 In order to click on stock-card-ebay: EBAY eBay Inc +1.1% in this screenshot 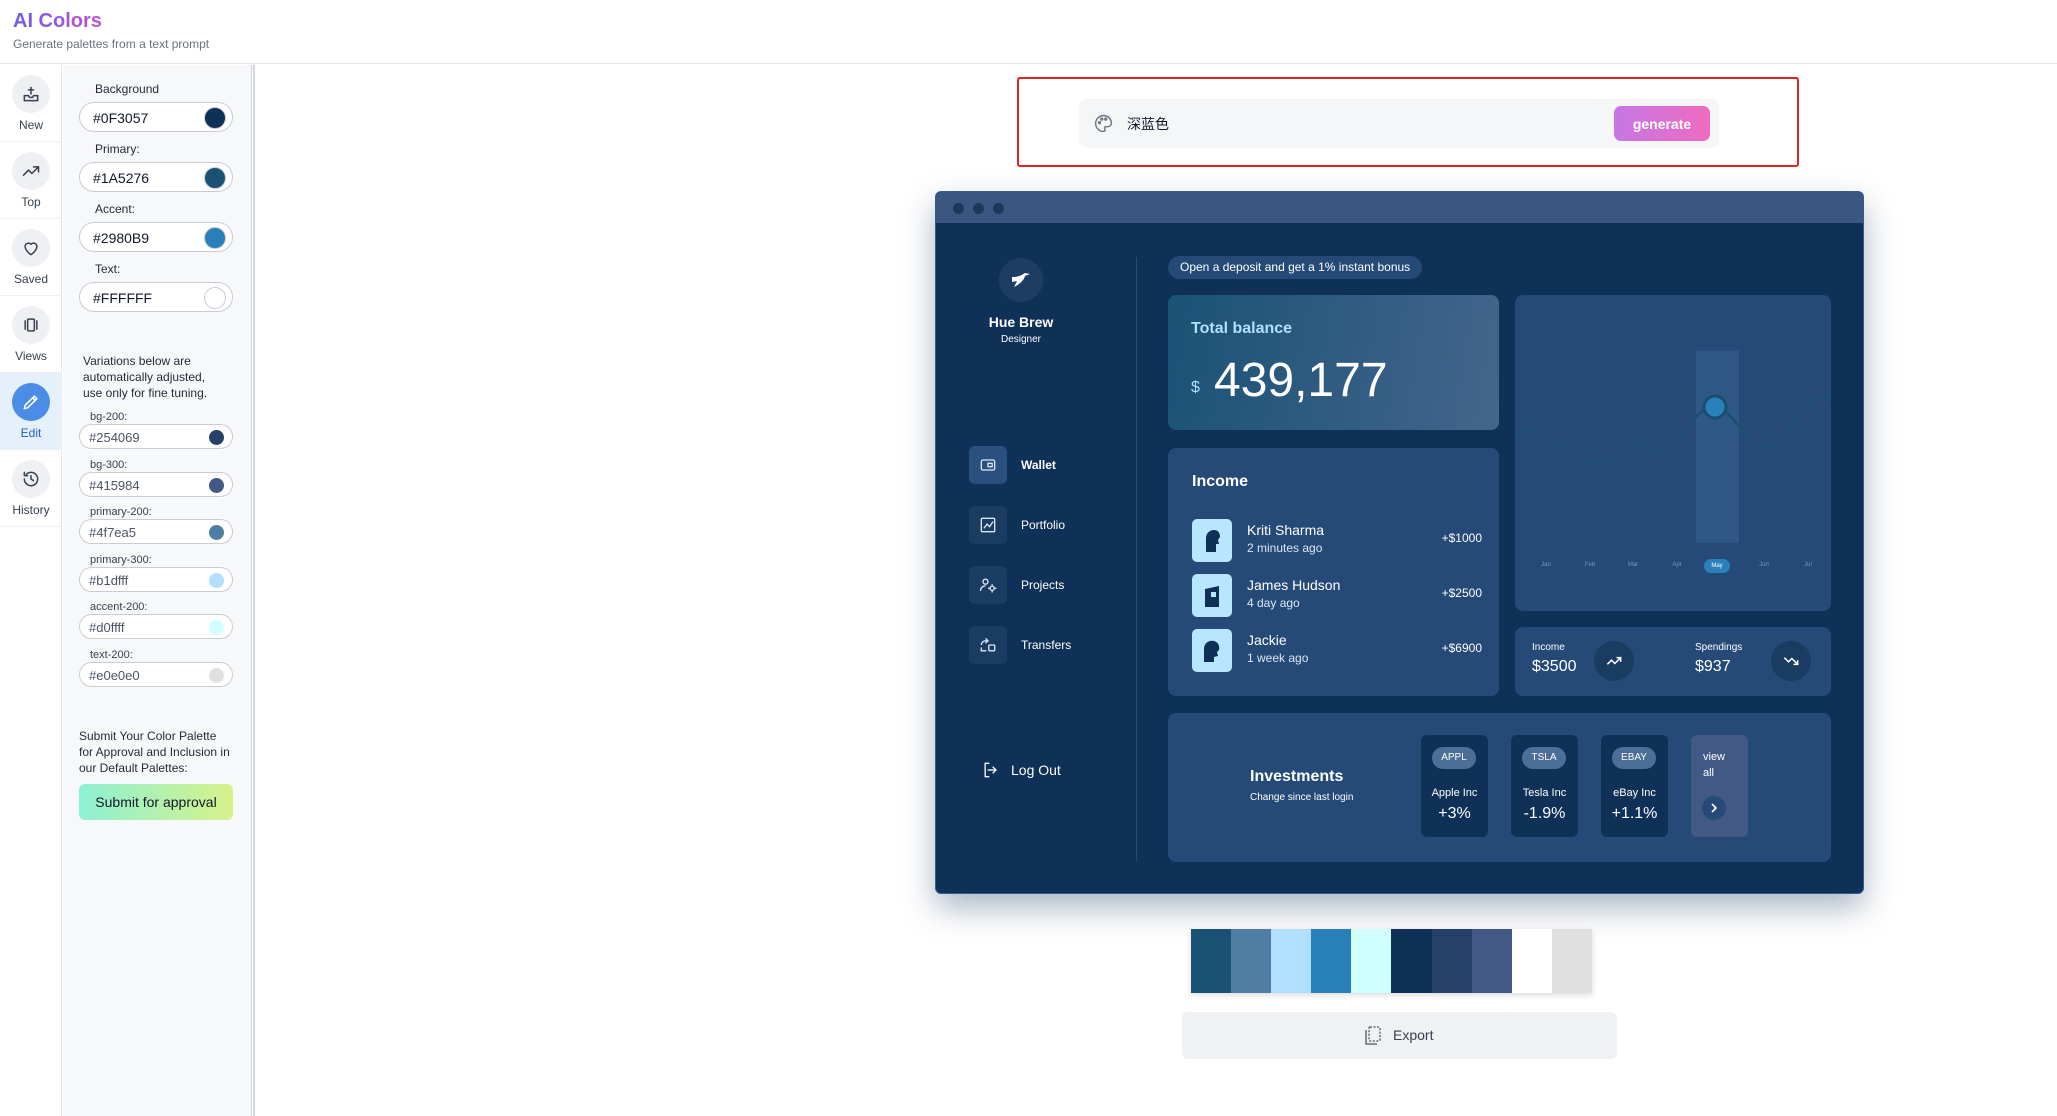, I will do `click(1634, 786)`.